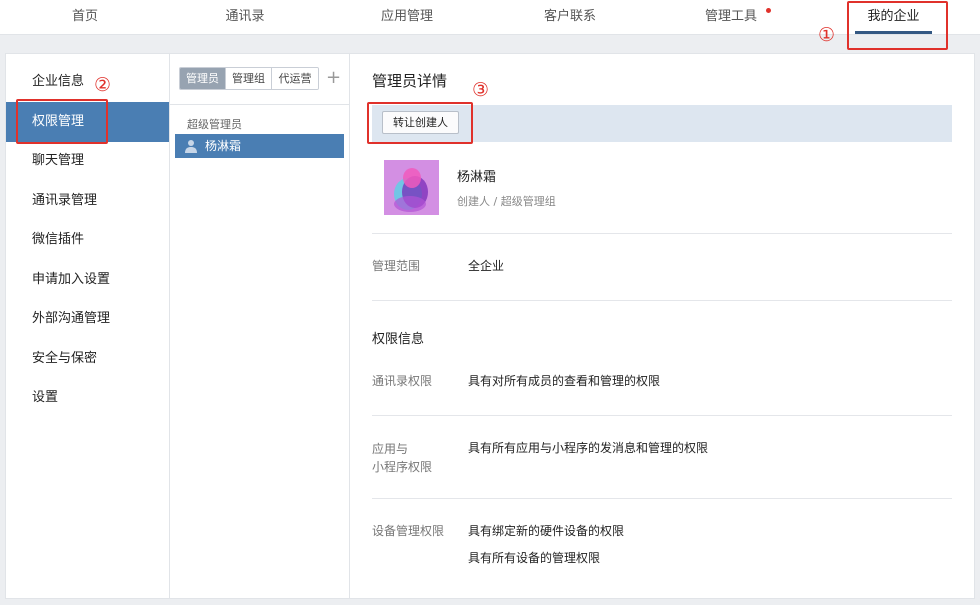 Image resolution: width=980 pixels, height=605 pixels. Describe the element at coordinates (410, 81) in the screenshot. I see `page-title: 管理员详情` at that location.